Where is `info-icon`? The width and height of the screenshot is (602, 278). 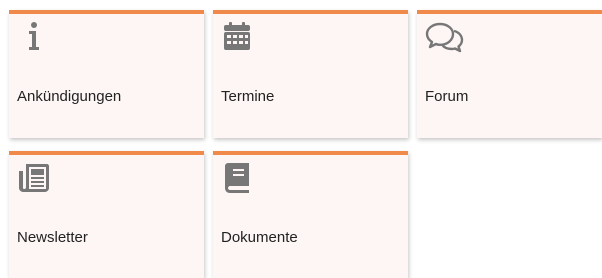
info-icon is located at coordinates (34, 36).